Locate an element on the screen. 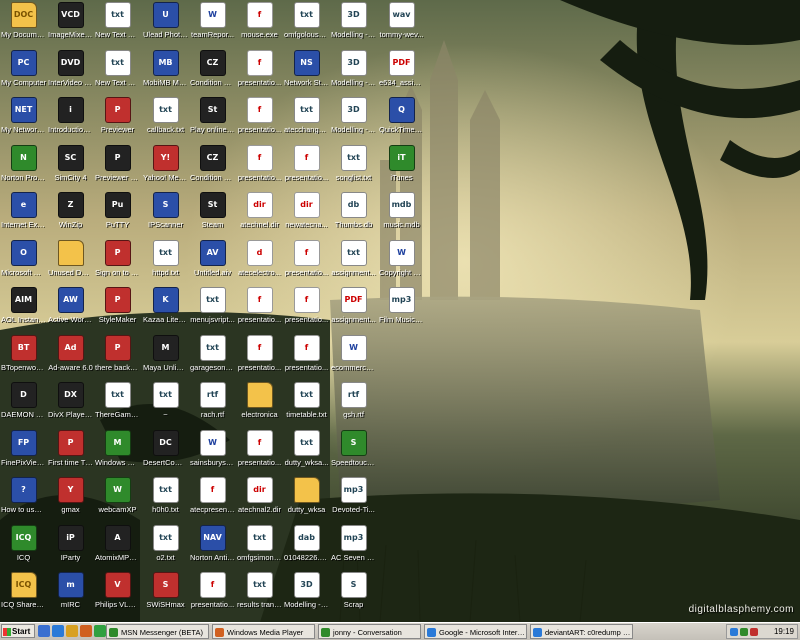 The height and width of the screenshot is (640, 800). desktop-icon: WwebcamXP is located at coordinates (117, 501).